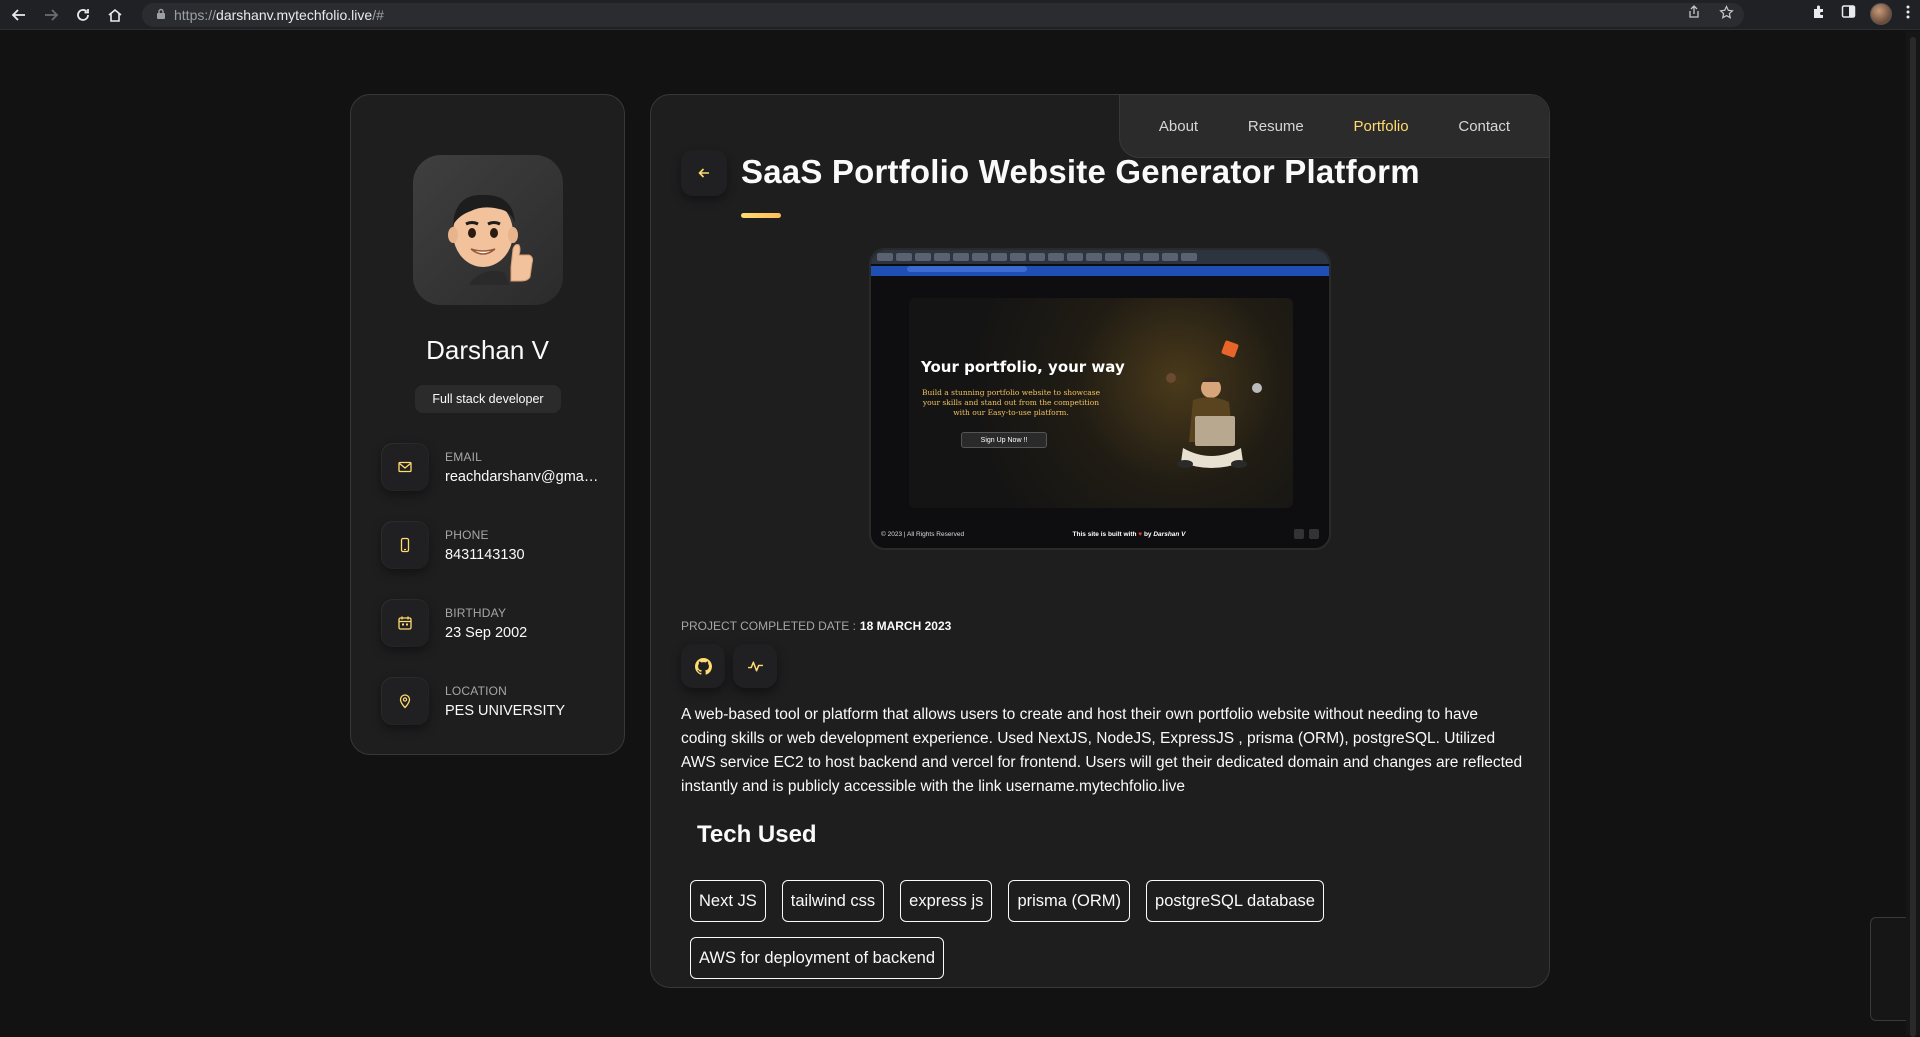  I want to click on reload-icon, so click(83, 15).